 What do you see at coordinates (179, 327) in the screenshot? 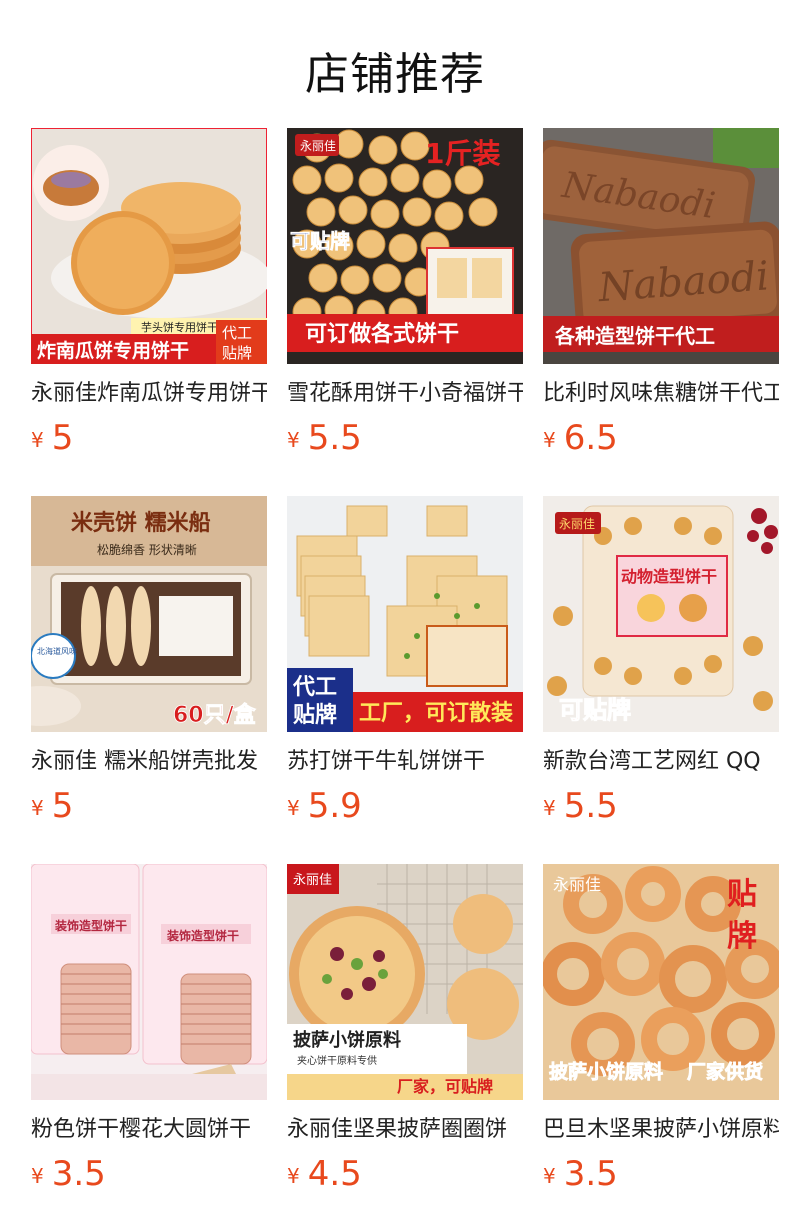
I see `image-text: 芋头饼专用饼干` at bounding box center [179, 327].